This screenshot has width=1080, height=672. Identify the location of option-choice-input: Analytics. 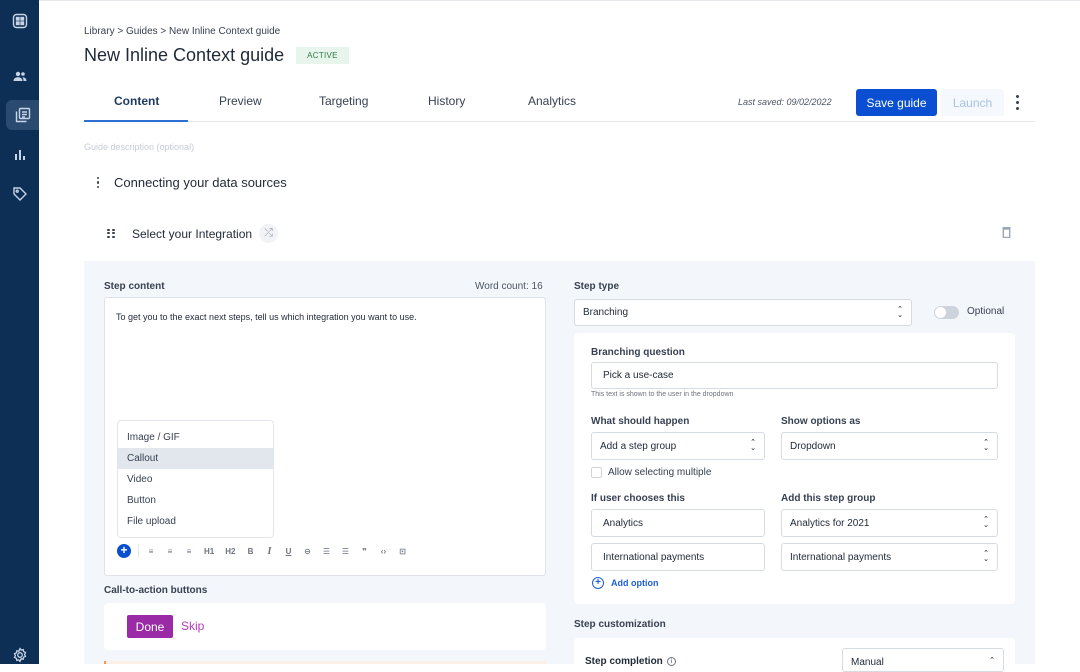
(678, 523).